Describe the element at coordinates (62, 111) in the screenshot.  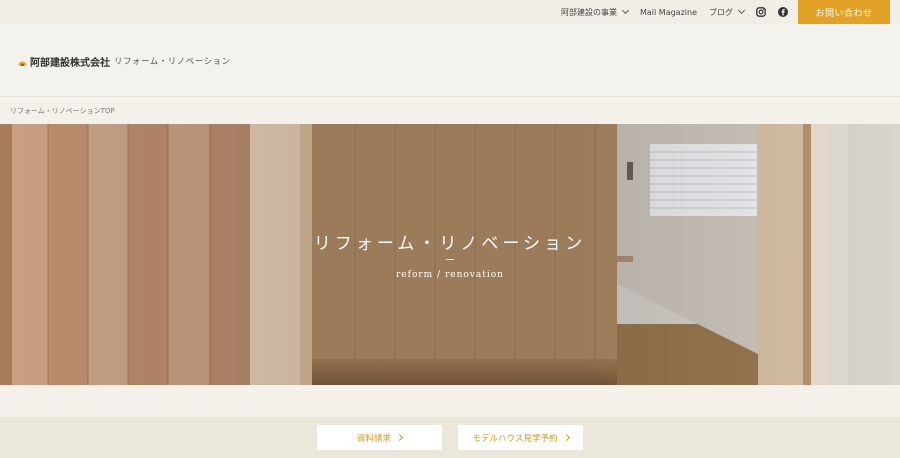
I see `breadcrumb: リフォーム・リノベーションTOP` at that location.